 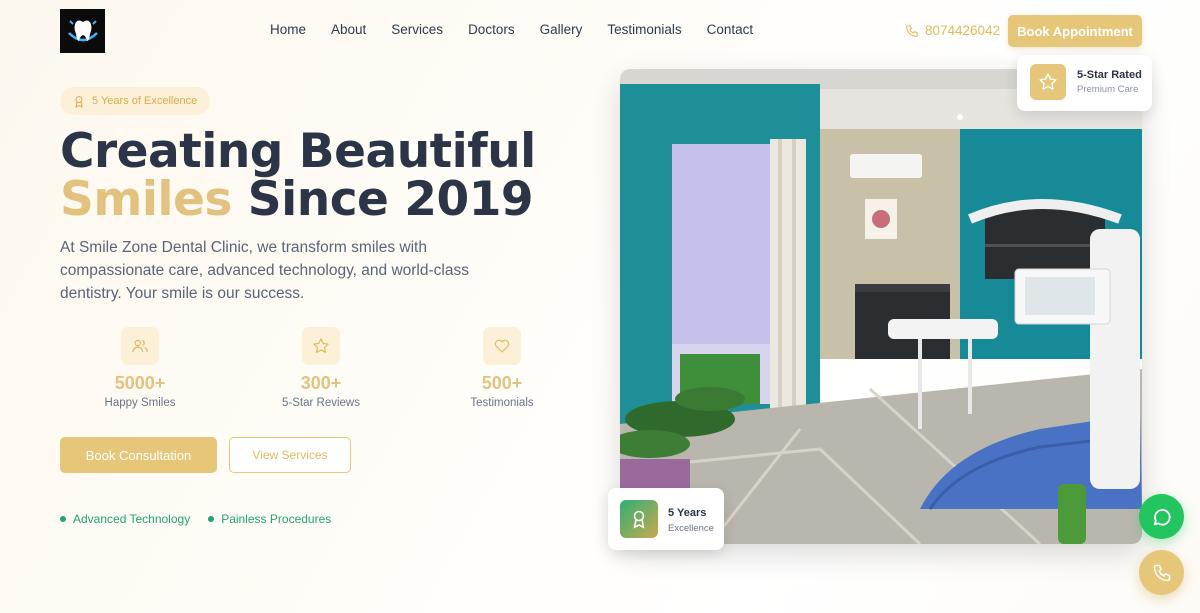 I want to click on stat-label: Happy Smiles, so click(x=140, y=403).